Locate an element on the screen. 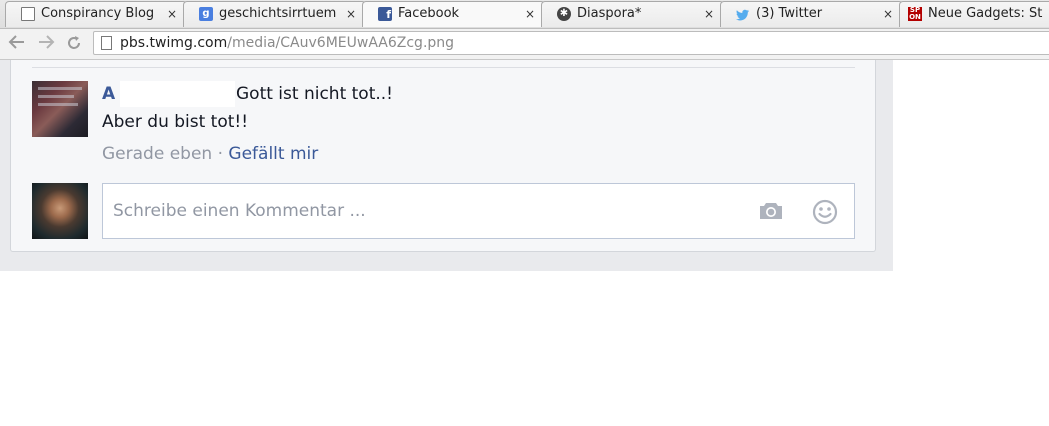 This screenshot has width=1049, height=426. divider is located at coordinates (443, 67).